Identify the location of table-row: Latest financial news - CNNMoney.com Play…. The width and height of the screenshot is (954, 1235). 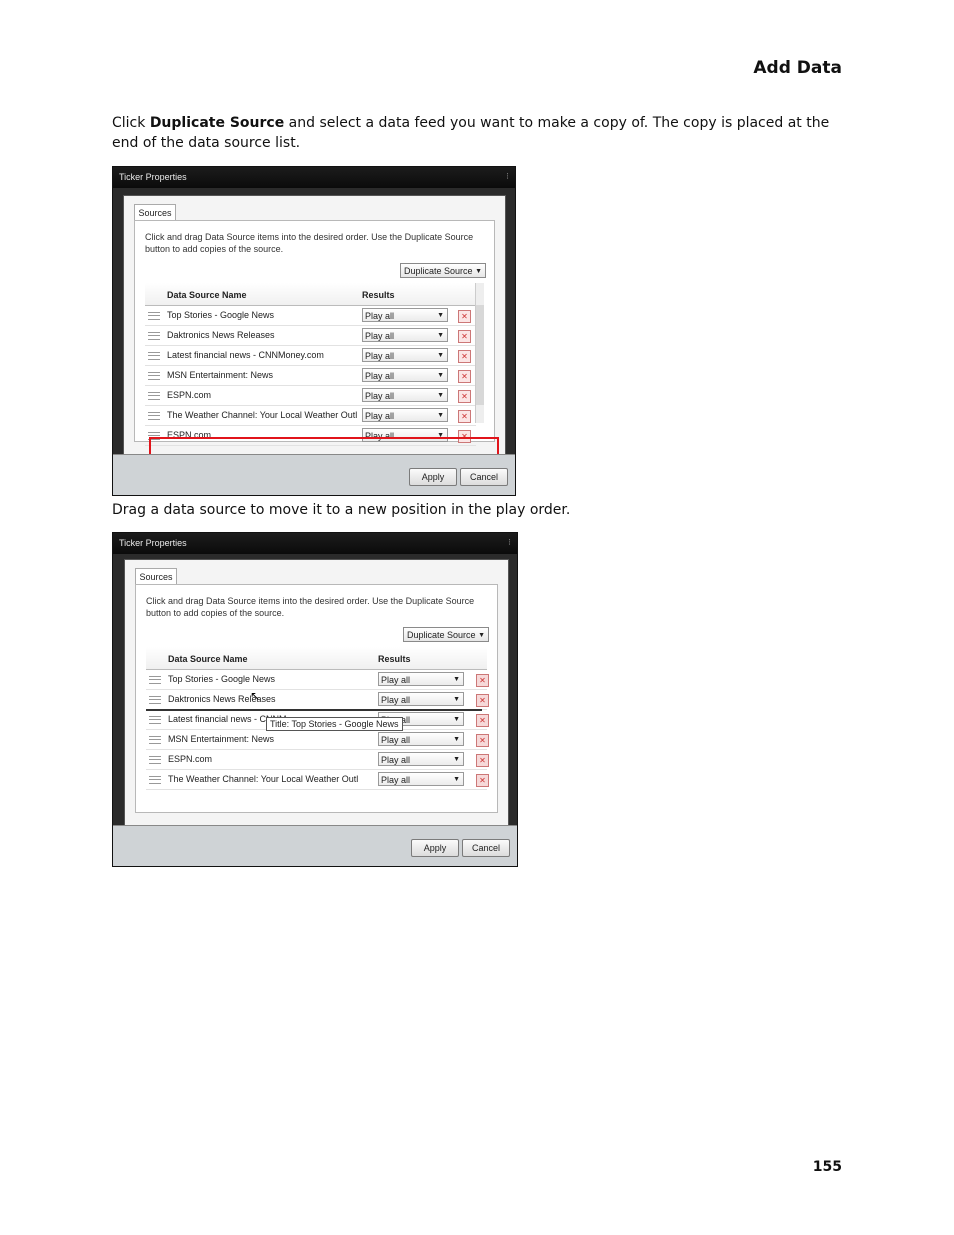
(310, 356).